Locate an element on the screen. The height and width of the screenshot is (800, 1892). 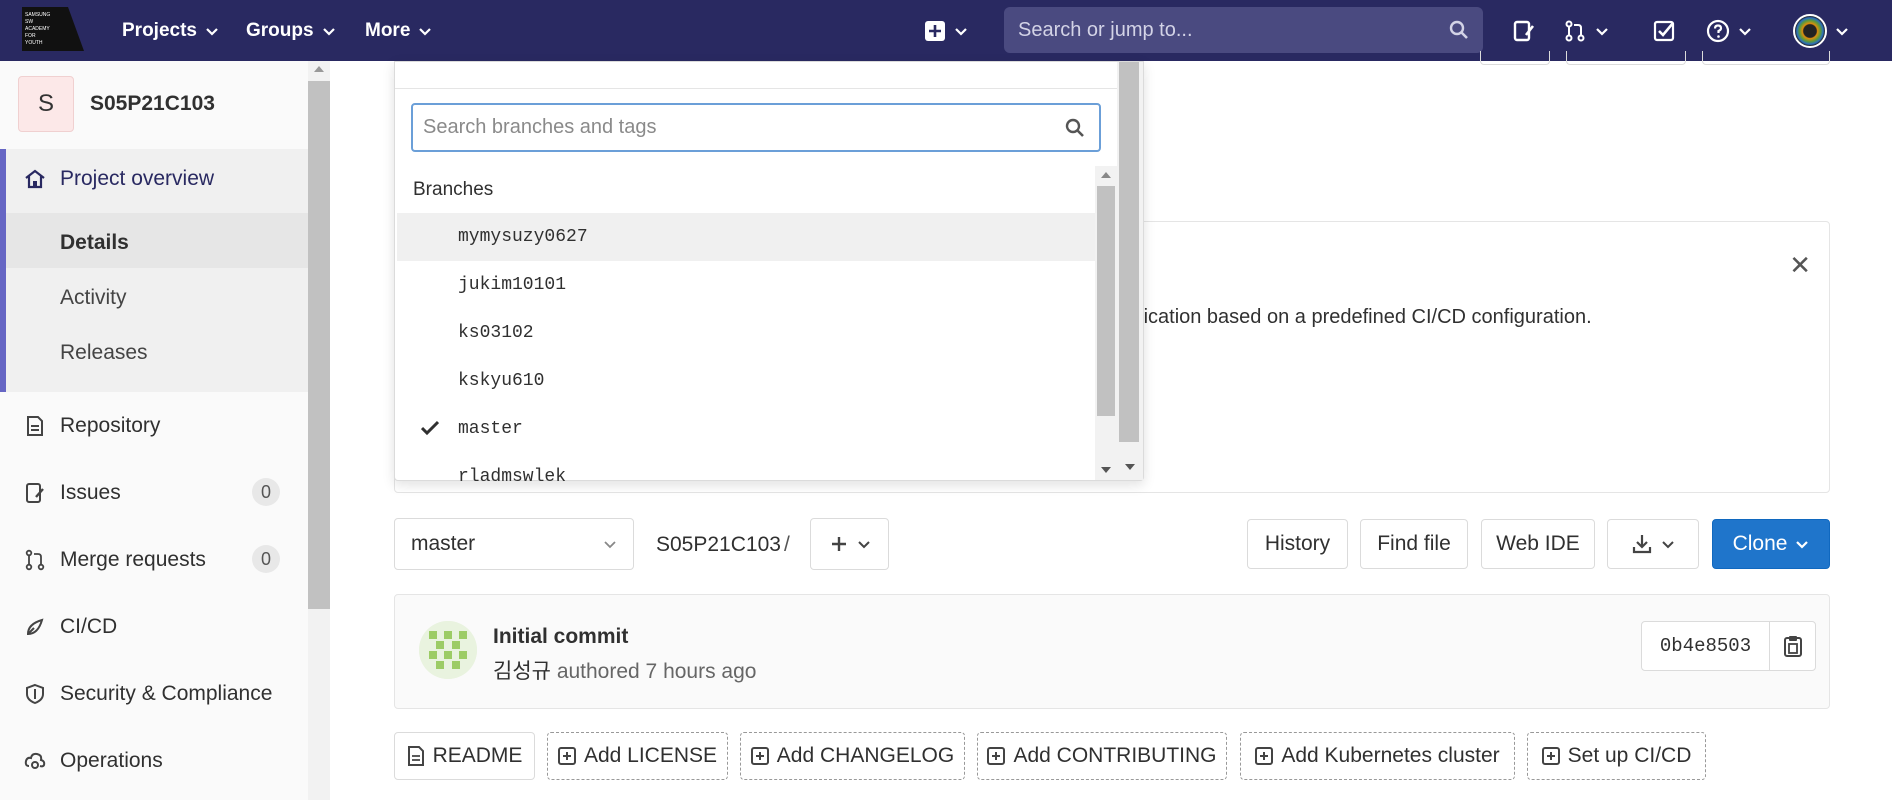
svg-text: ACADEMY is located at coordinates (37, 29).